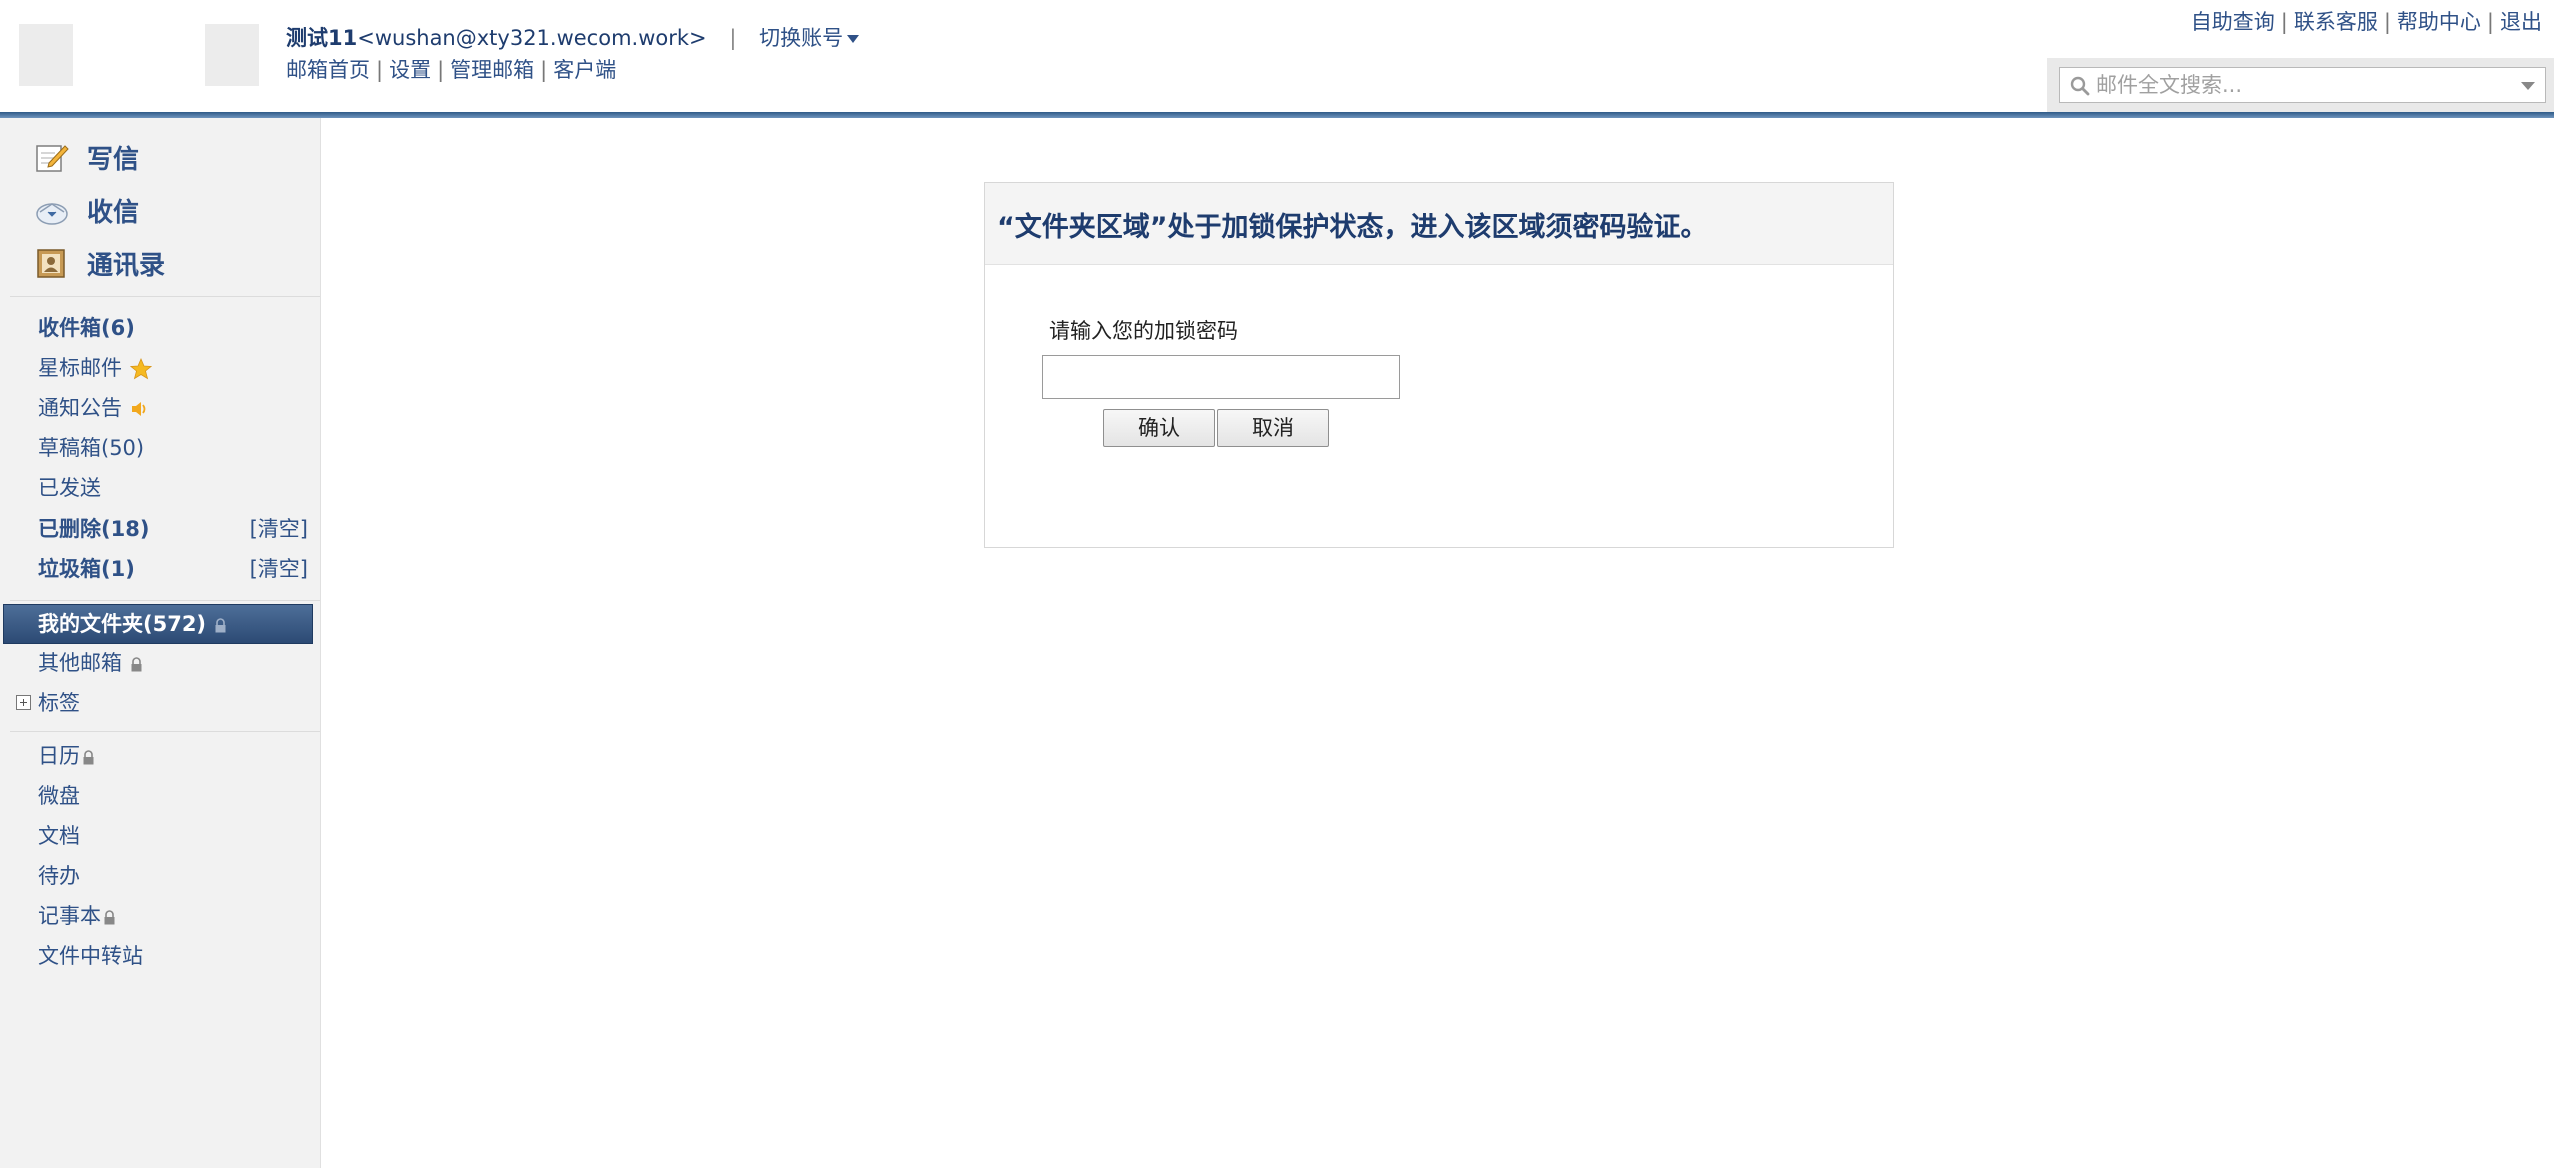 This screenshot has height=1168, width=2554. Describe the element at coordinates (2233, 22) in the screenshot. I see `self-service-link: 自助查询` at that location.